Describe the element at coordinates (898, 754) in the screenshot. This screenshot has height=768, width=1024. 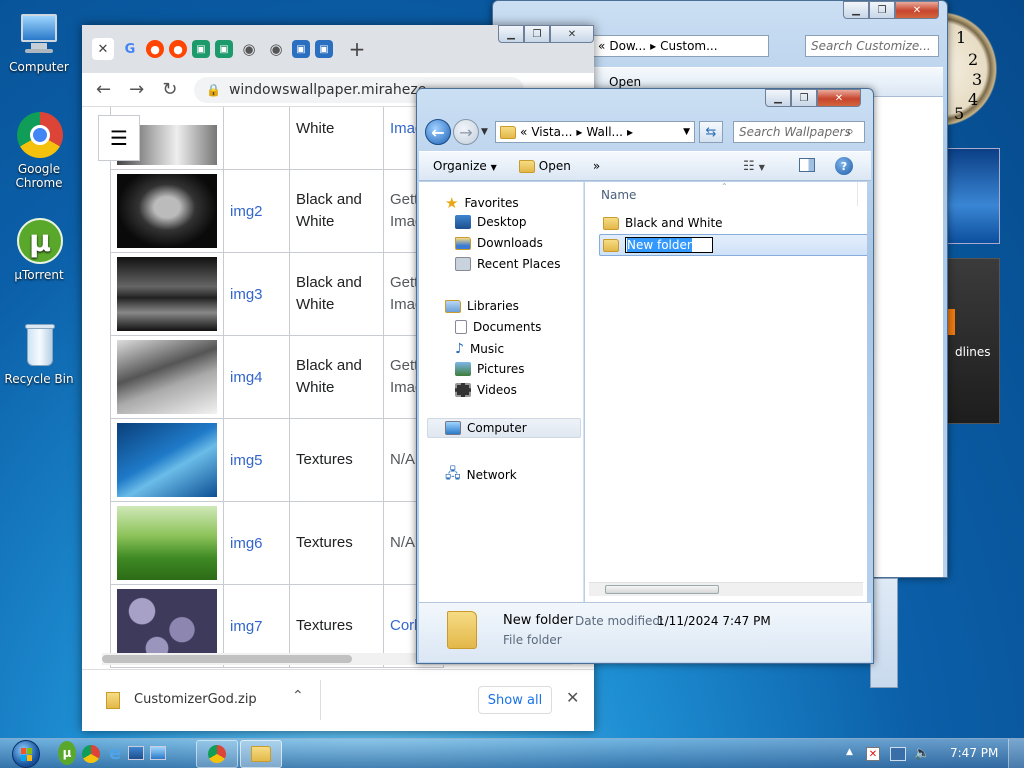
I see `network-tray-icon` at that location.